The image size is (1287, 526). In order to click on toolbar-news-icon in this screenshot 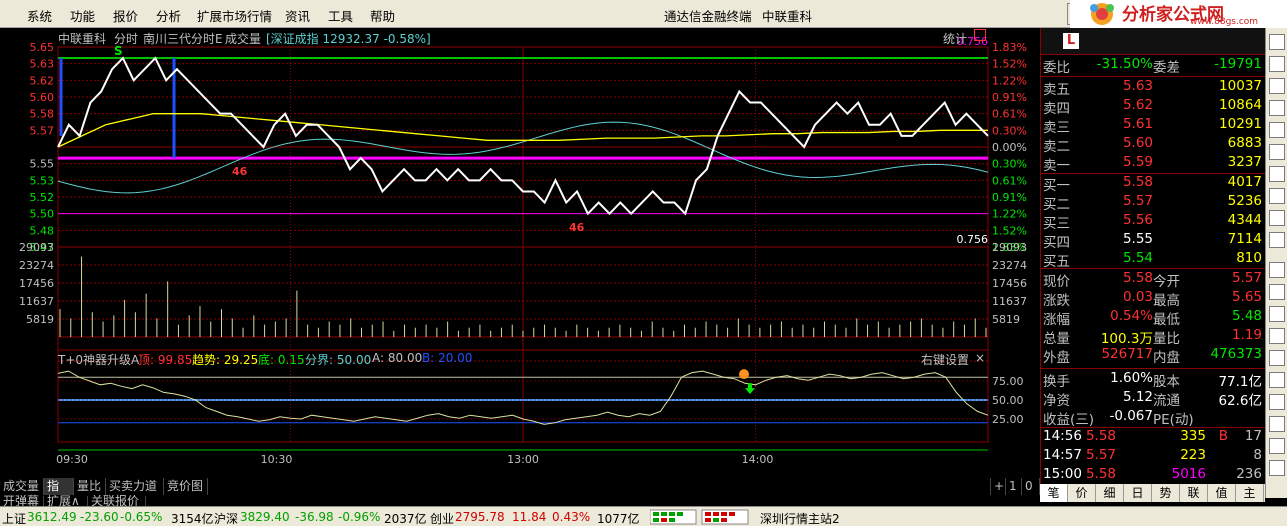, I will do `click(1277, 240)`.